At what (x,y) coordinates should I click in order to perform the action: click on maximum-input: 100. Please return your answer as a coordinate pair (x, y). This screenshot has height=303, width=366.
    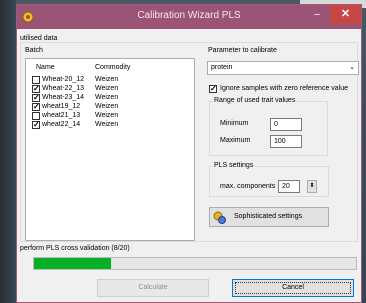
    Looking at the image, I should click on (286, 141).